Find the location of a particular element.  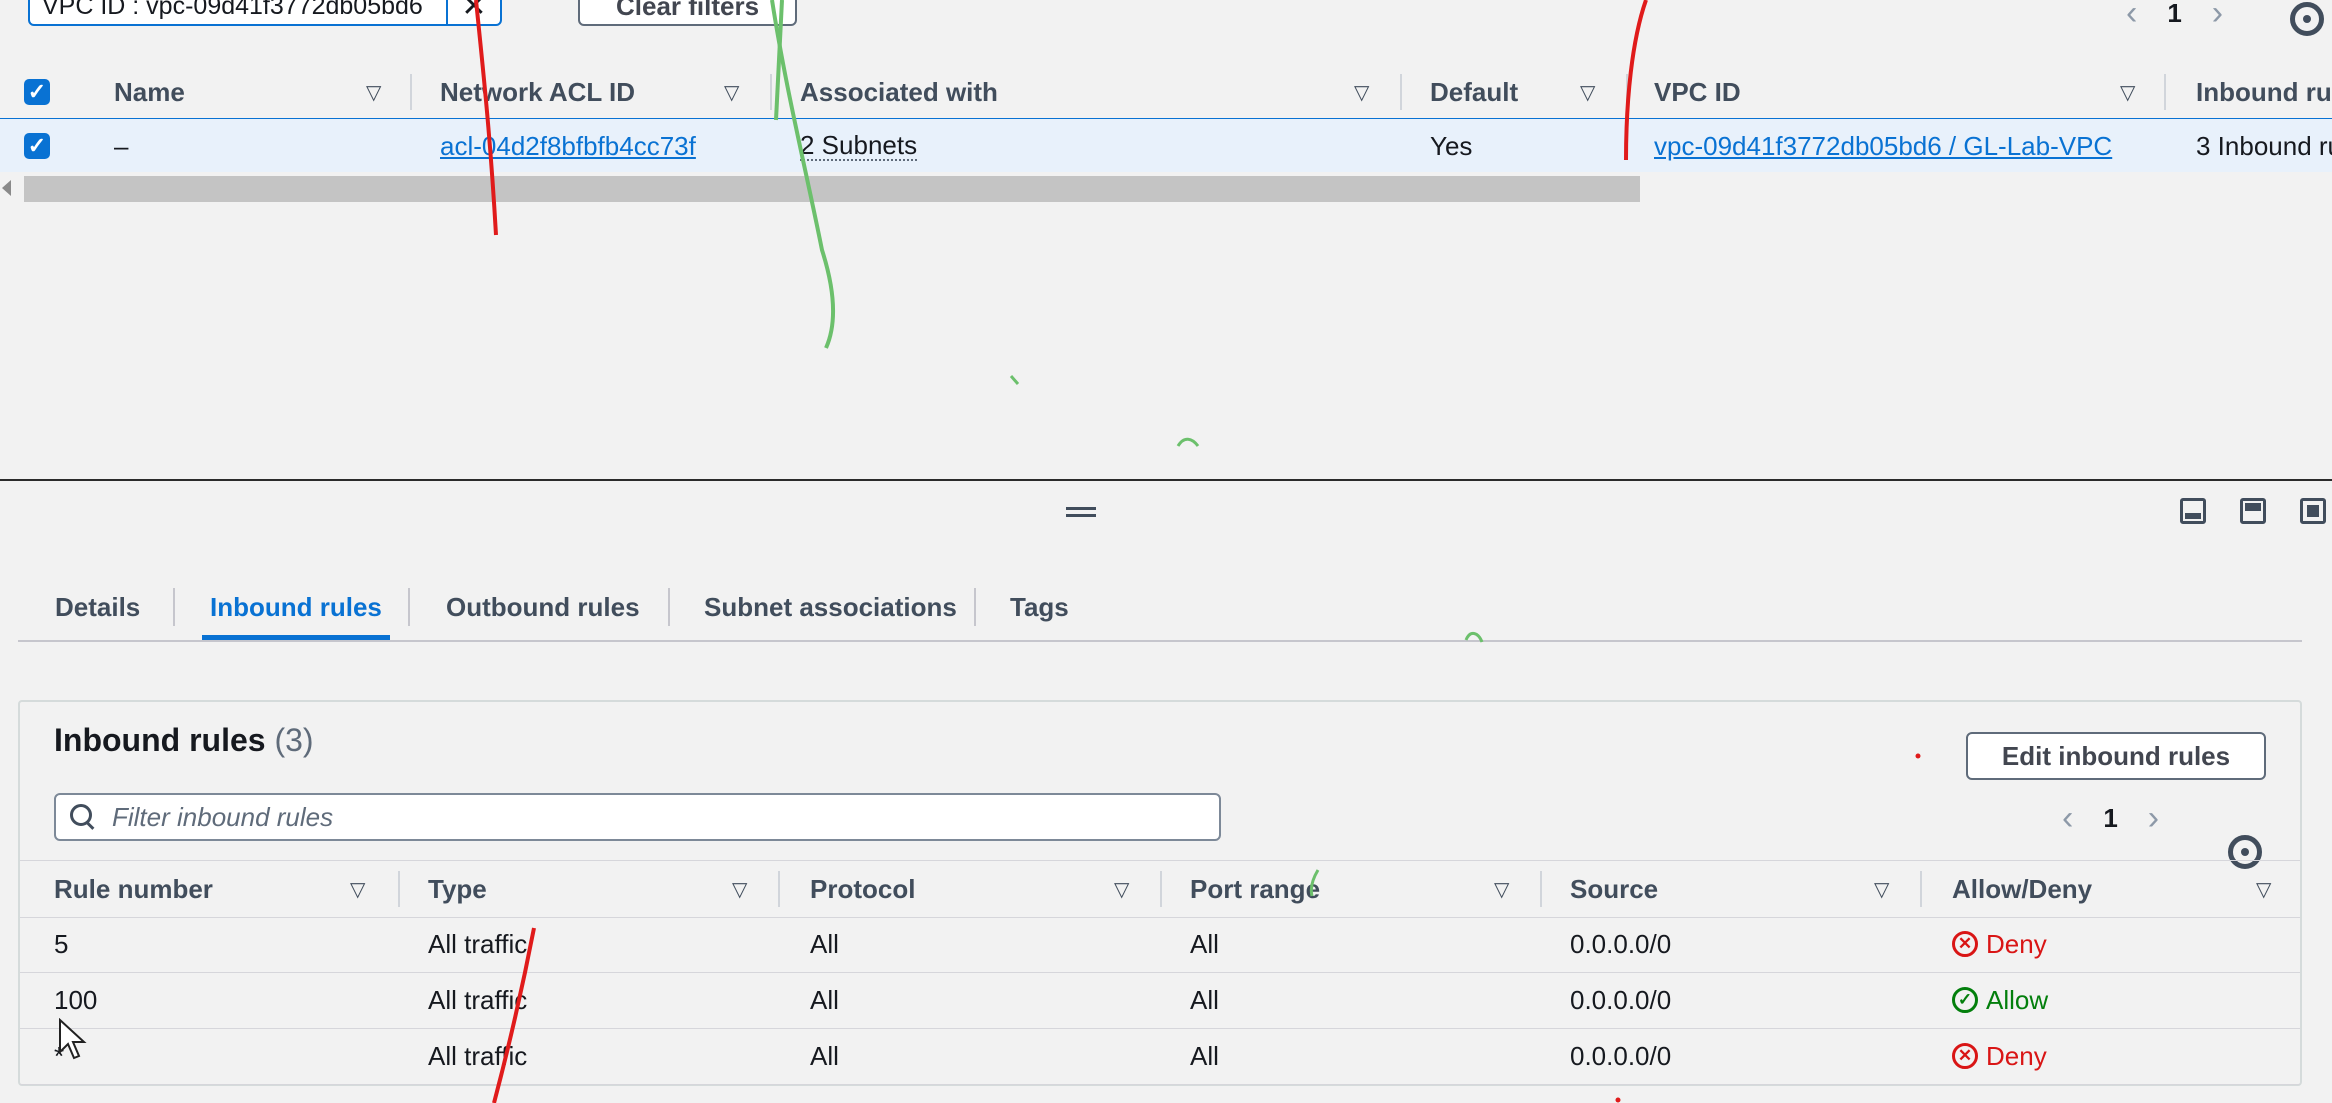

sort-vpc-id-icon: ▽ is located at coordinates (2127, 92).